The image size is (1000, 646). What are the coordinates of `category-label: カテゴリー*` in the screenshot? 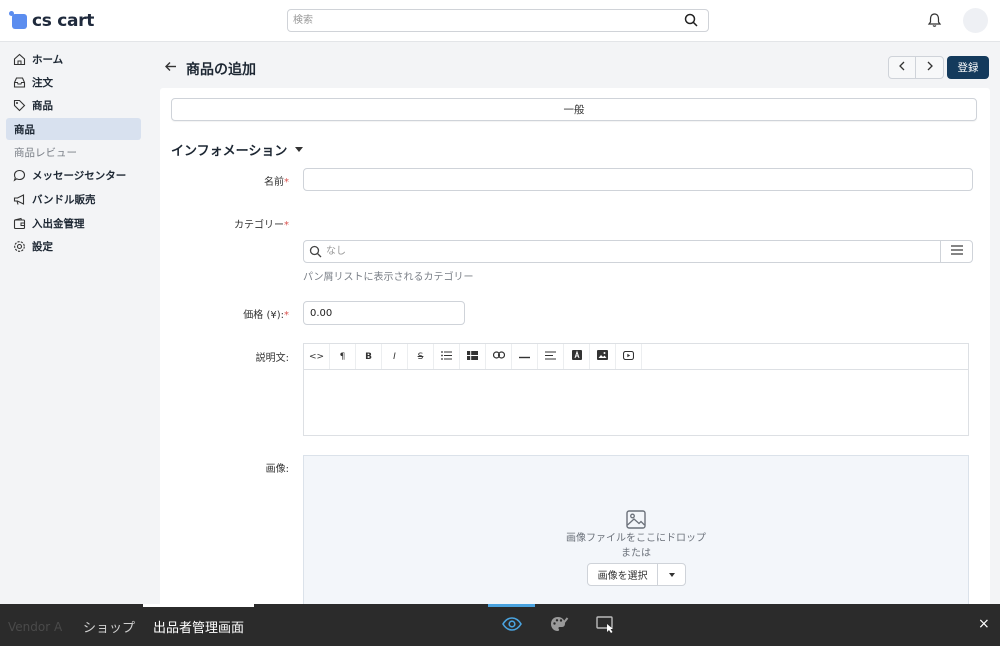 It's located at (230, 223).